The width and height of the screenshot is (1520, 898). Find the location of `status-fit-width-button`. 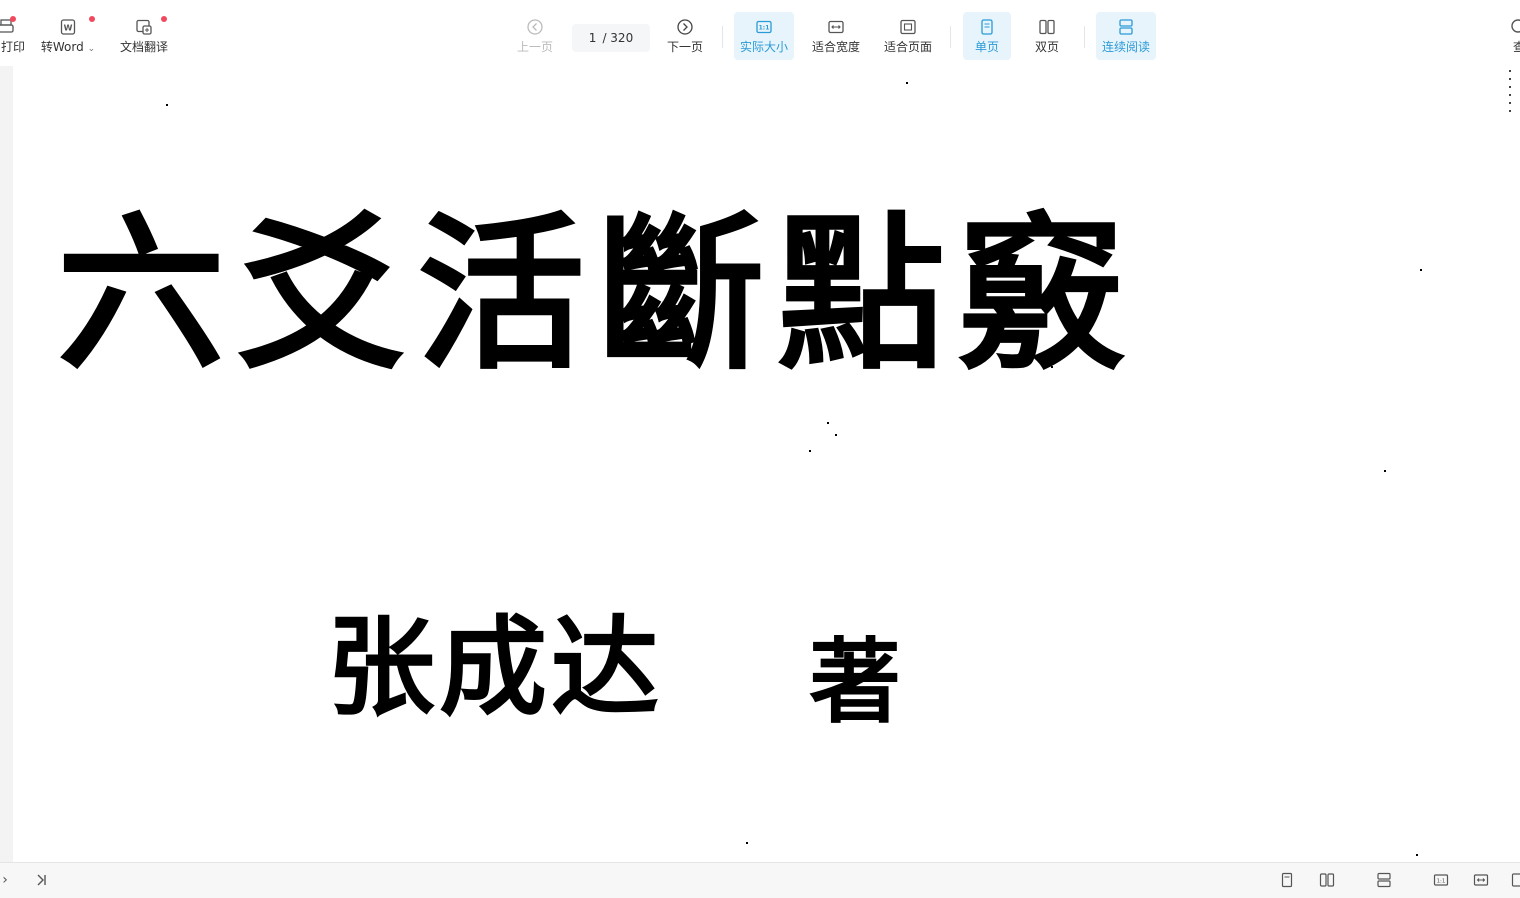

status-fit-width-button is located at coordinates (1481, 880).